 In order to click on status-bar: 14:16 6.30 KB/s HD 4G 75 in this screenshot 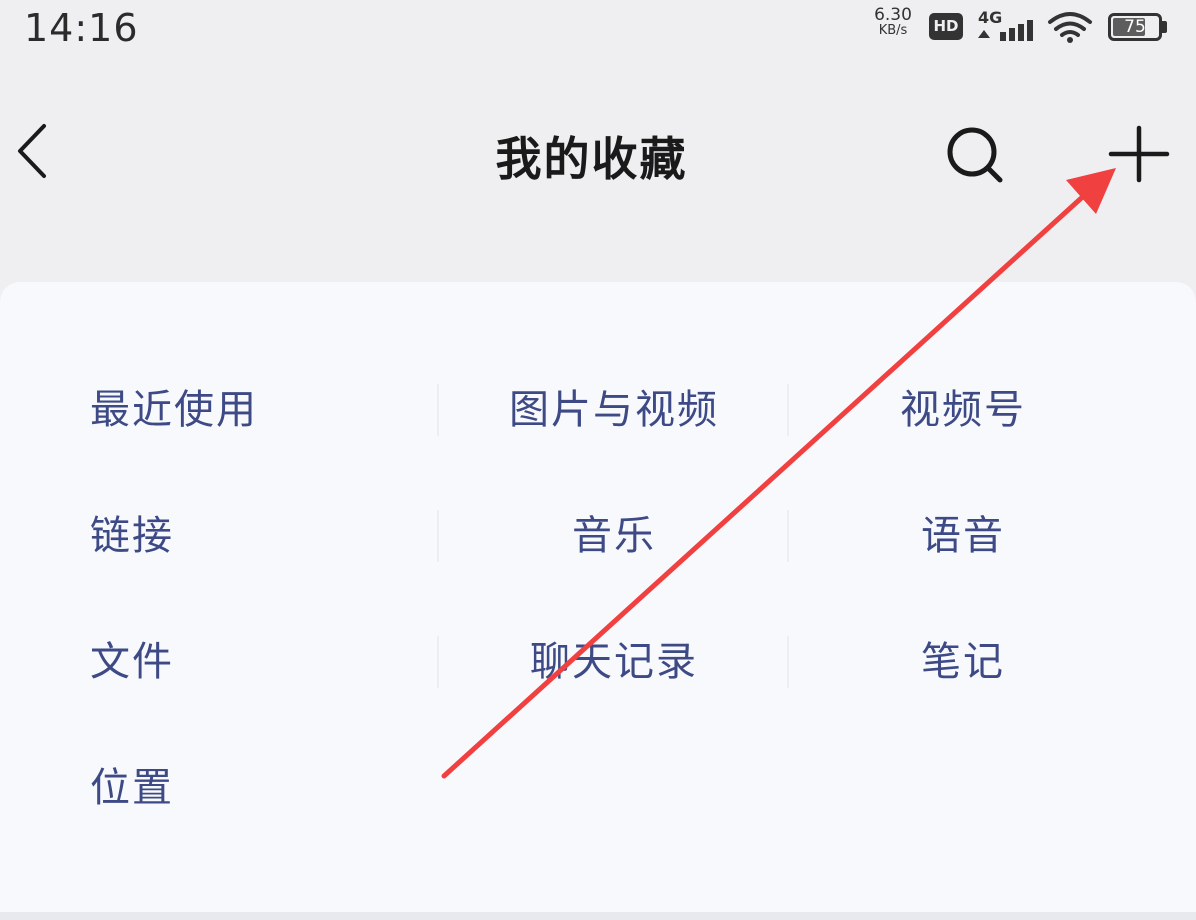, I will do `click(598, 30)`.